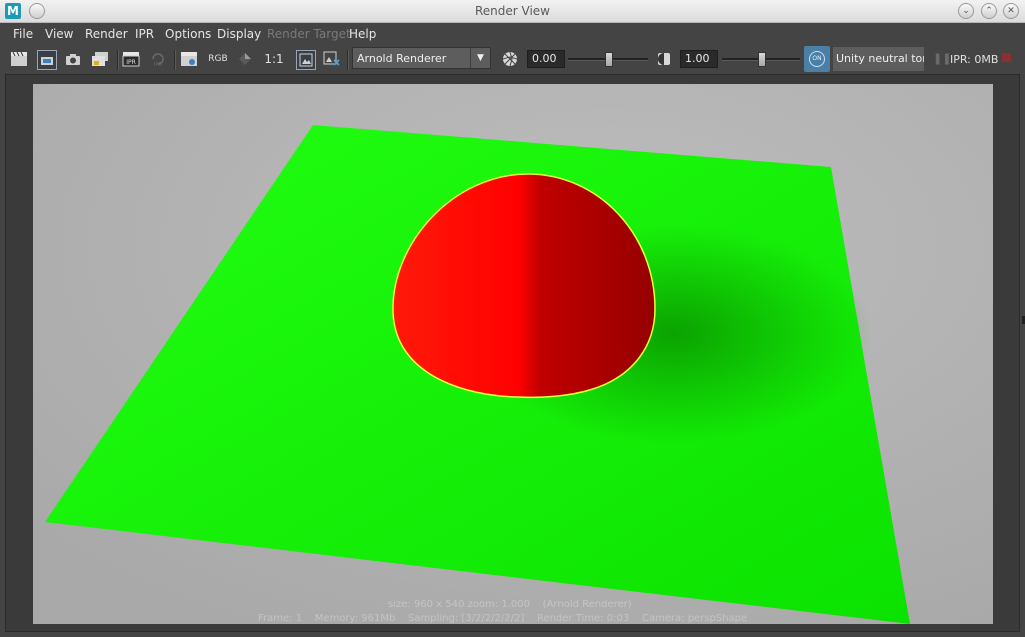 This screenshot has width=1025, height=637. I want to click on color-management-on-icon: ON, so click(817, 59).